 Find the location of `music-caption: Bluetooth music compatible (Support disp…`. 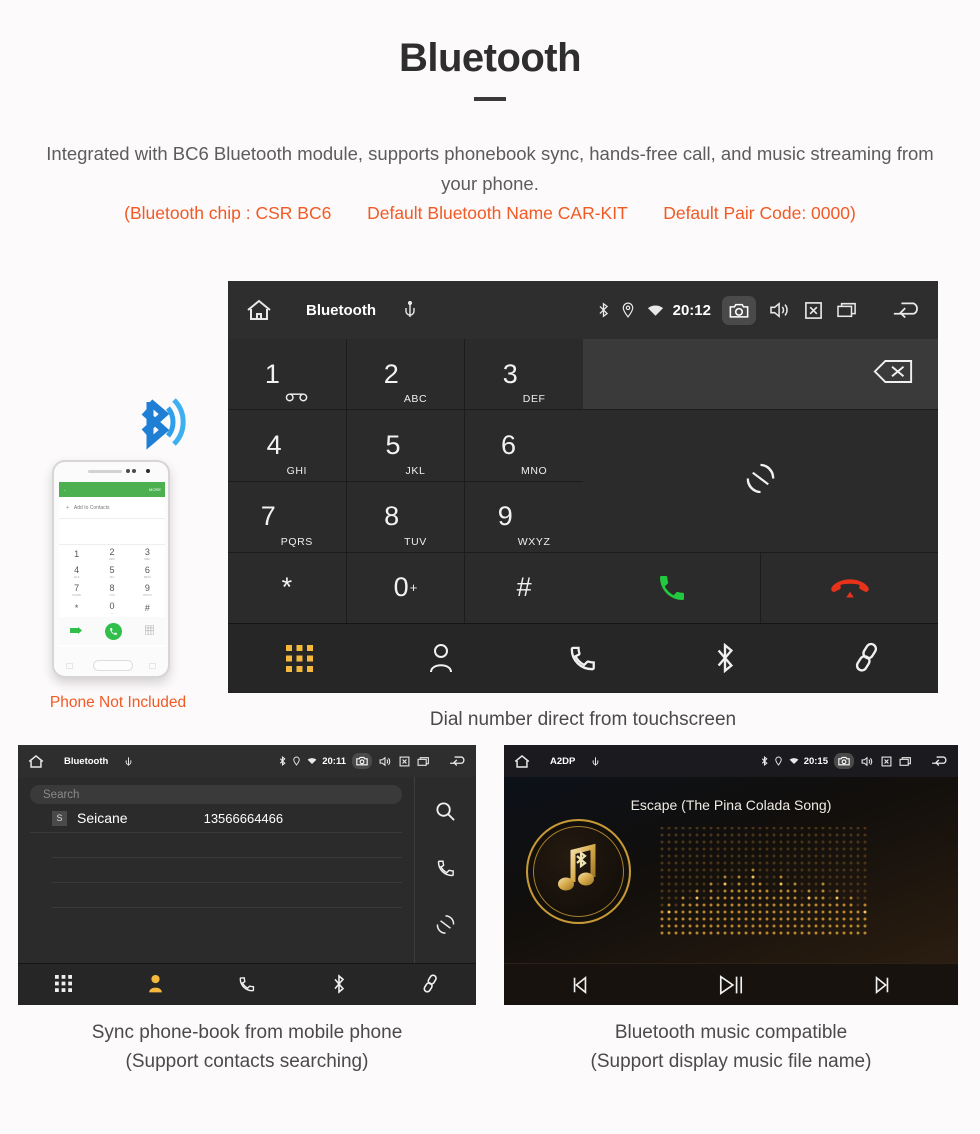

music-caption: Bluetooth music compatible (Support disp… is located at coordinates (731, 1047).